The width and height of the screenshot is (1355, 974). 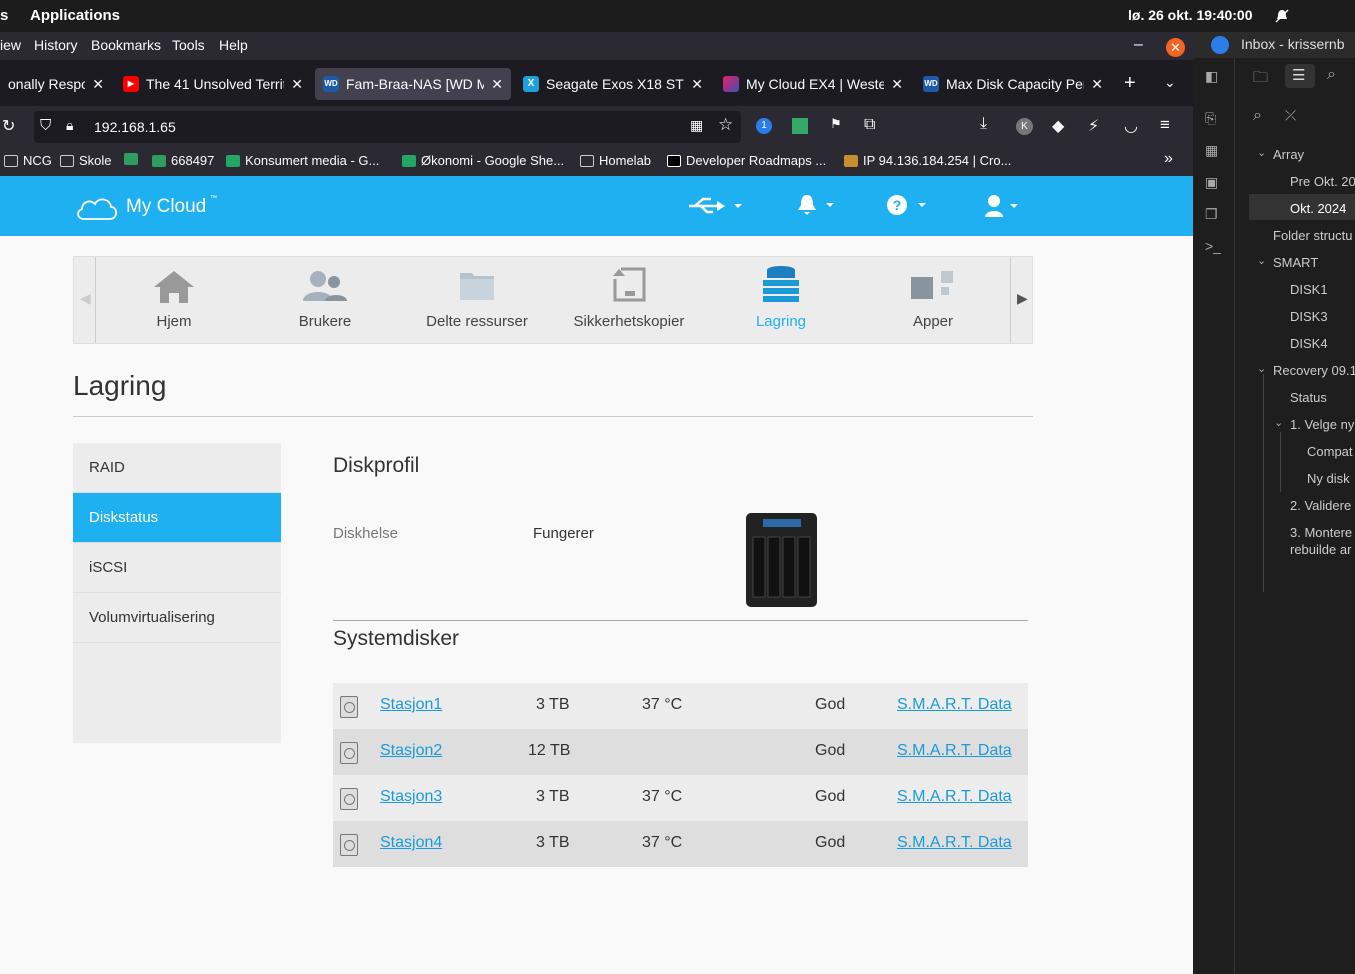 I want to click on url-bar: ⛉ 🔒︎ 192.168.1.65 ▦ ☆, so click(x=387, y=127).